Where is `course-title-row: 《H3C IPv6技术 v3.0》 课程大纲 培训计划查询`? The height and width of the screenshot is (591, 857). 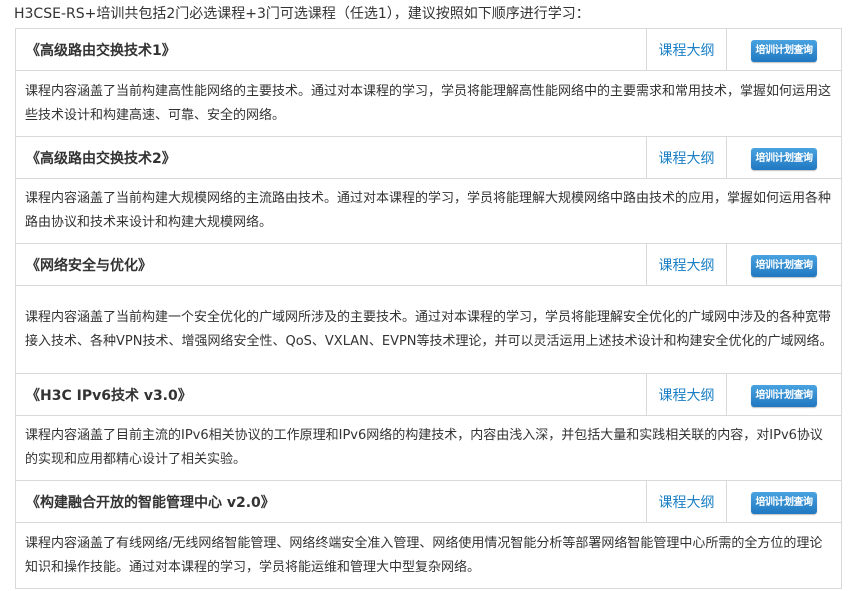 course-title-row: 《H3C IPv6技术 v3.0》 课程大纲 培训计划查询 is located at coordinates (428, 394).